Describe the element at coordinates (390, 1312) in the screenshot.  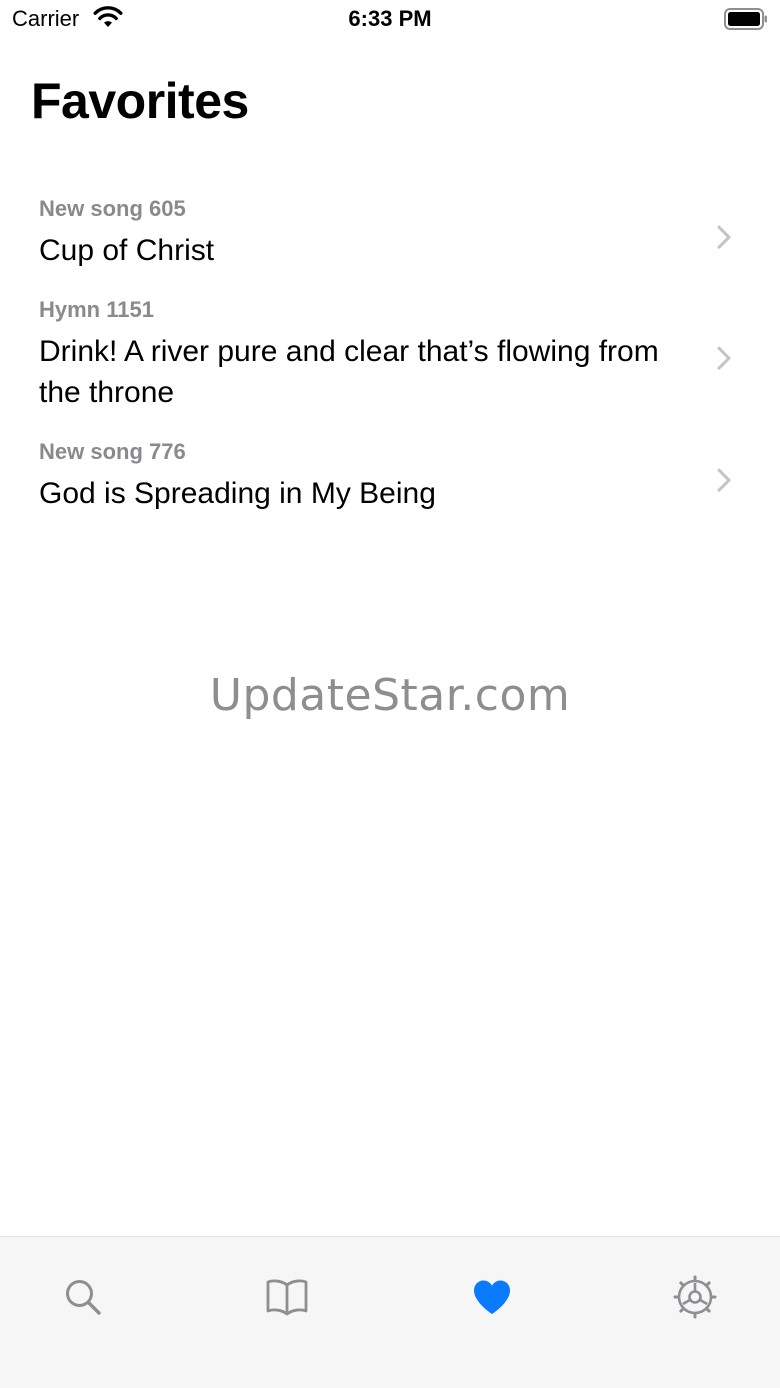
I see `tab-bar` at that location.